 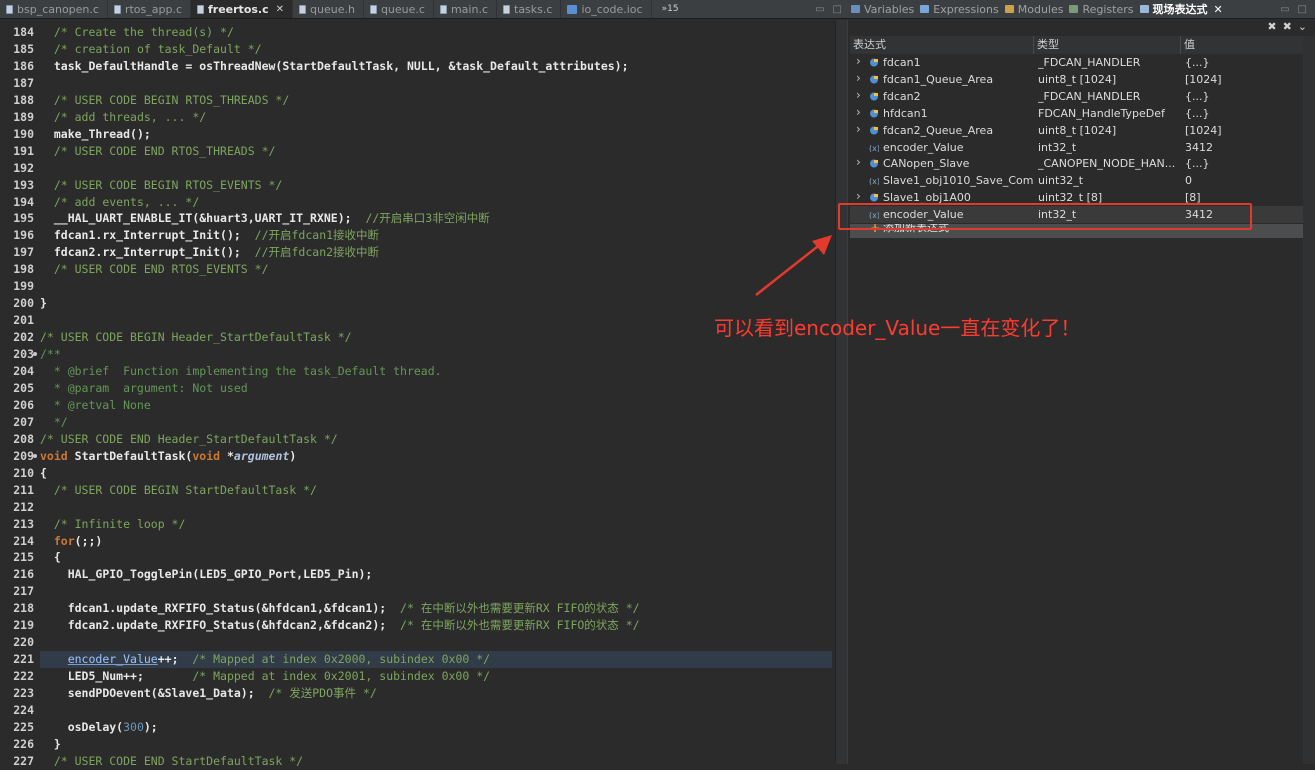 I want to click on panel-scrollbar, so click(x=1309, y=400).